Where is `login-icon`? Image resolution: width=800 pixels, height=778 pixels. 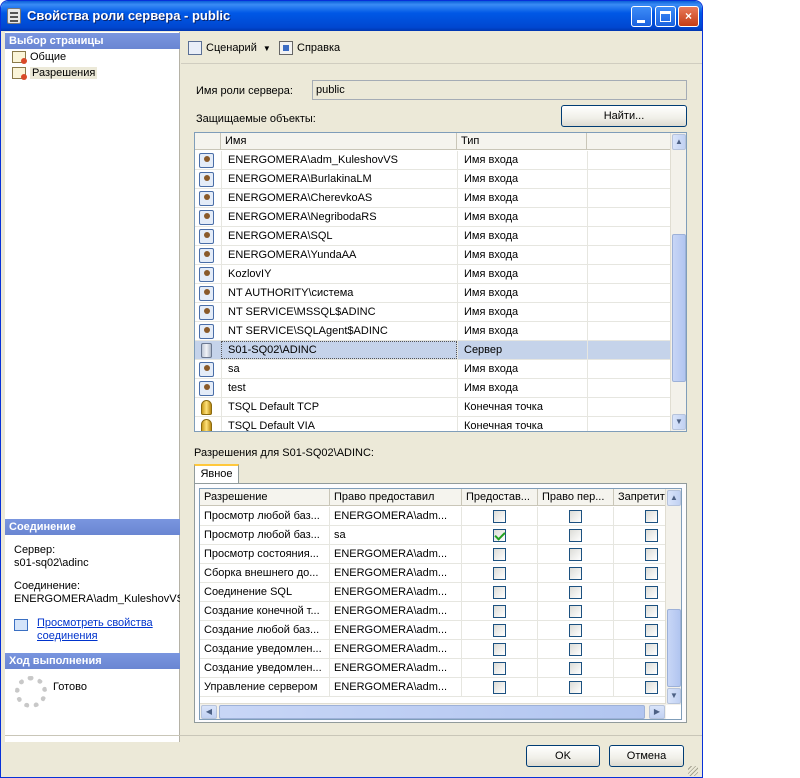
login-icon is located at coordinates (206, 255).